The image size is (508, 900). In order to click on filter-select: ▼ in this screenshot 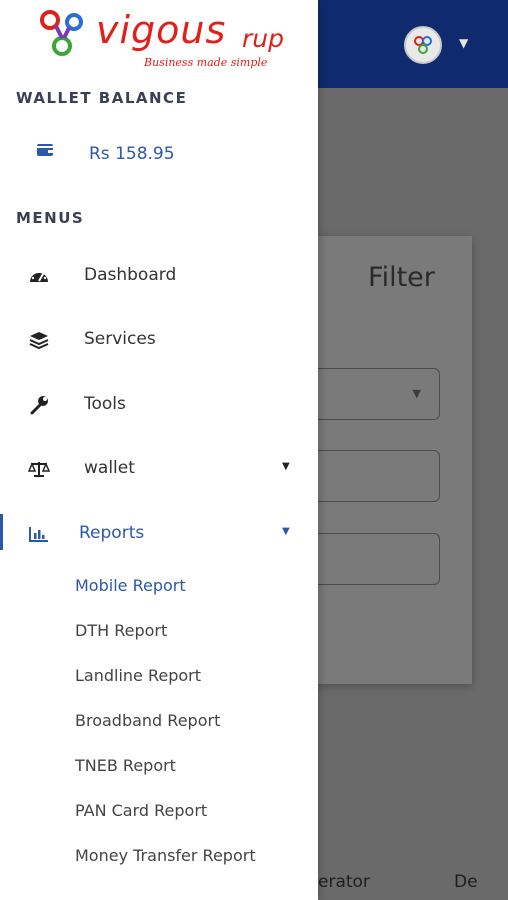, I will do `click(370, 394)`.